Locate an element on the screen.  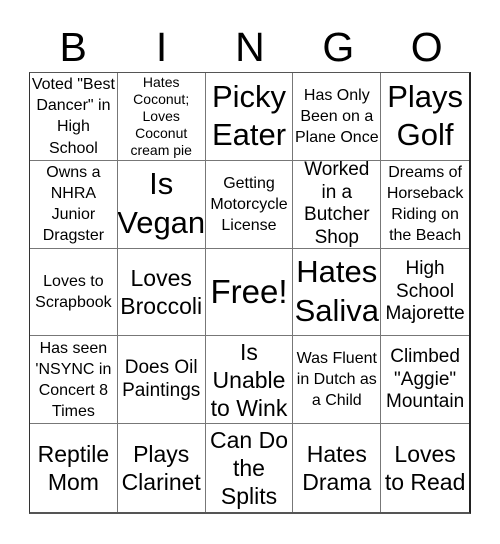
bingo-cell: Loves to Scrapbook is located at coordinates (74, 292).